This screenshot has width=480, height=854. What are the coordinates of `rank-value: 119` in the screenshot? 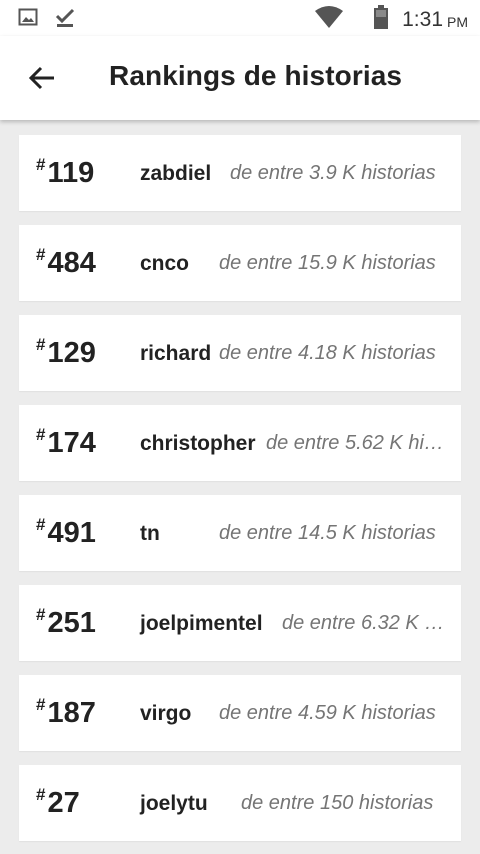 It's located at (71, 173).